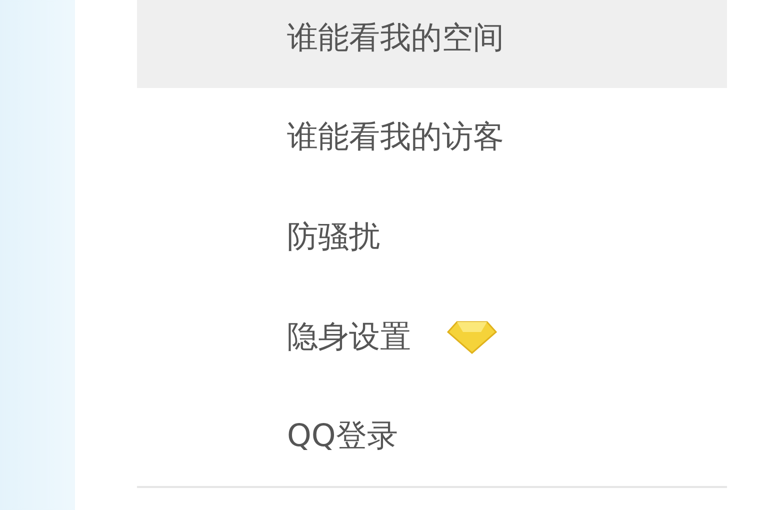  Describe the element at coordinates (395, 138) in the screenshot. I see `menu-item-label: 谁能看我的访客` at that location.